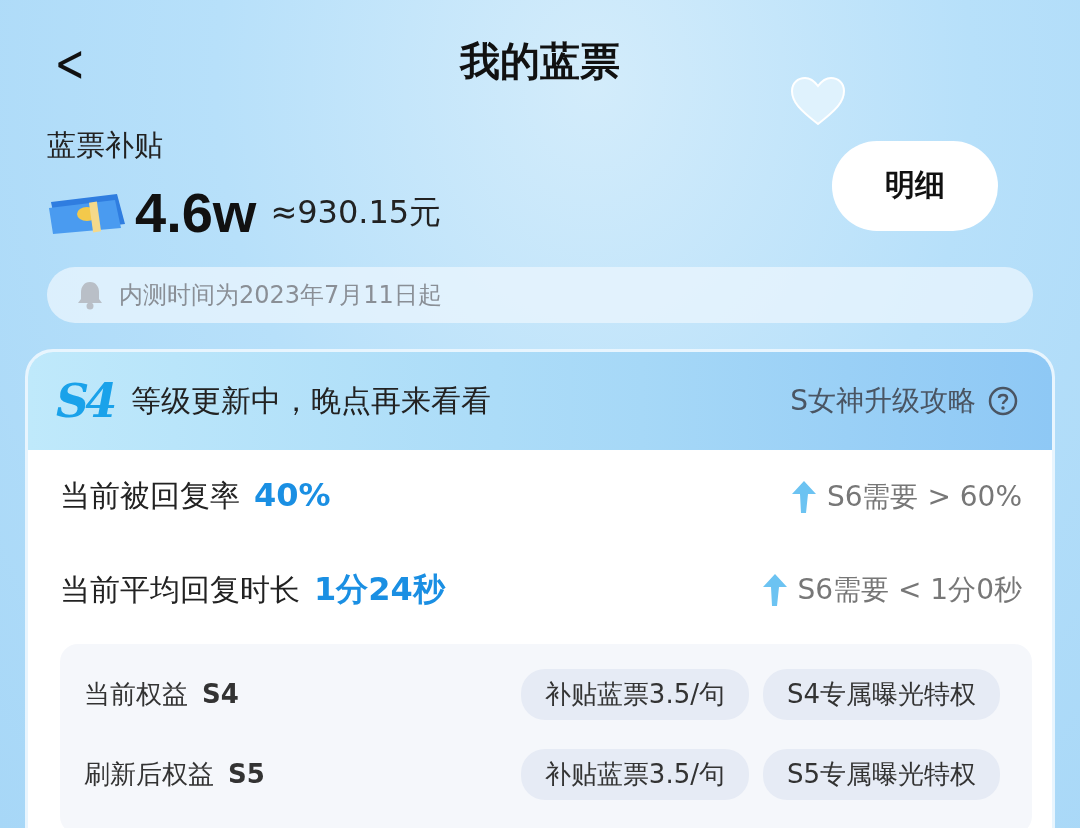 This screenshot has height=828, width=1080. What do you see at coordinates (162, 694) in the screenshot?
I see `benefit-label: 当前权益 S4` at bounding box center [162, 694].